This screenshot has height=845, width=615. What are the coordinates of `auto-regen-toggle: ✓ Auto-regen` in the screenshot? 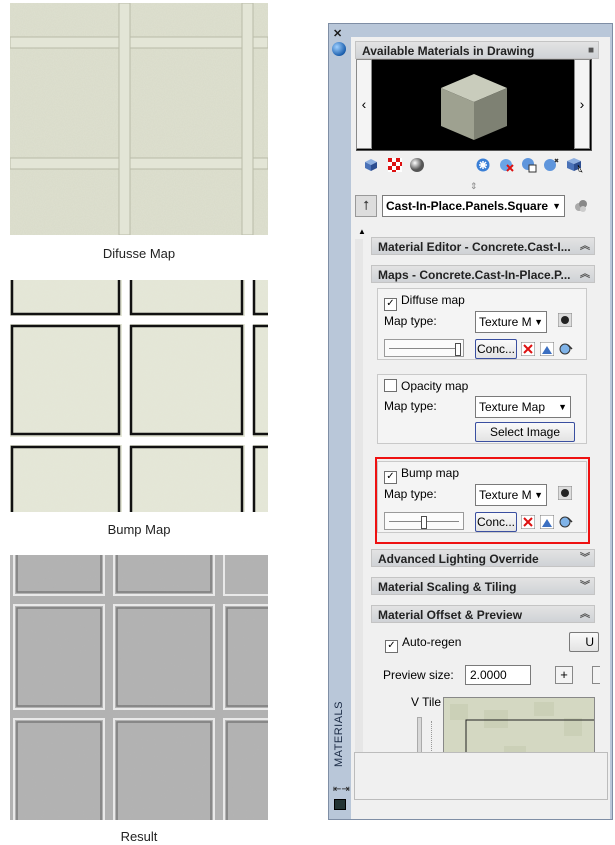 It's located at (423, 644).